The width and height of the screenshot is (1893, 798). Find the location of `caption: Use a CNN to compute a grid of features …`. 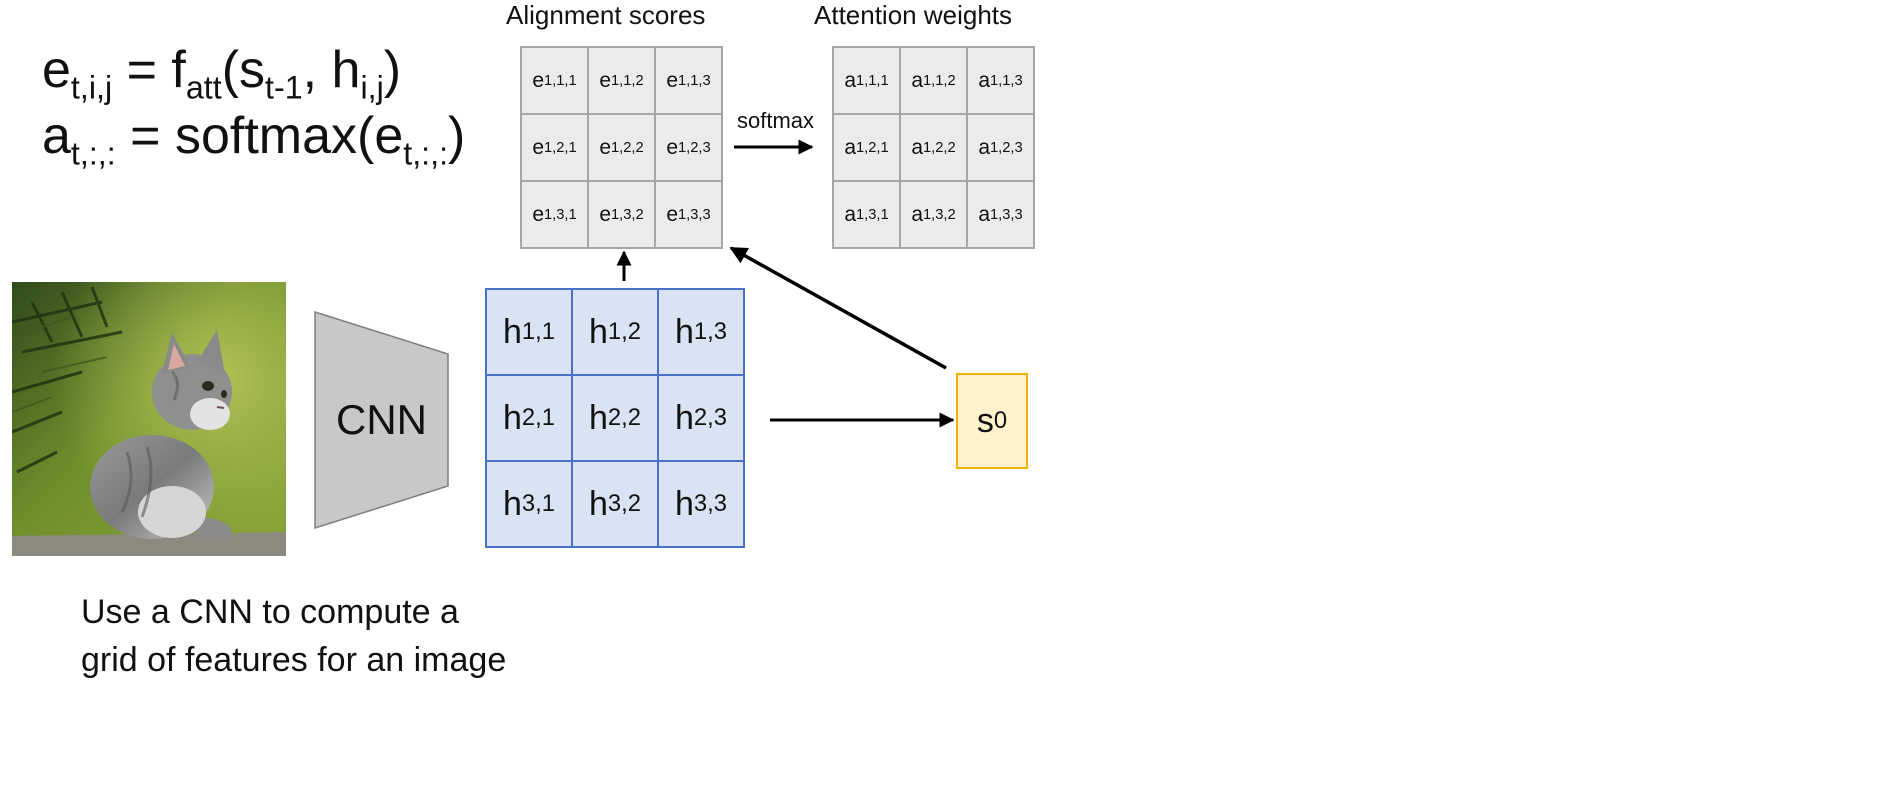

caption: Use a CNN to compute a grid of features … is located at coordinates (293, 636).